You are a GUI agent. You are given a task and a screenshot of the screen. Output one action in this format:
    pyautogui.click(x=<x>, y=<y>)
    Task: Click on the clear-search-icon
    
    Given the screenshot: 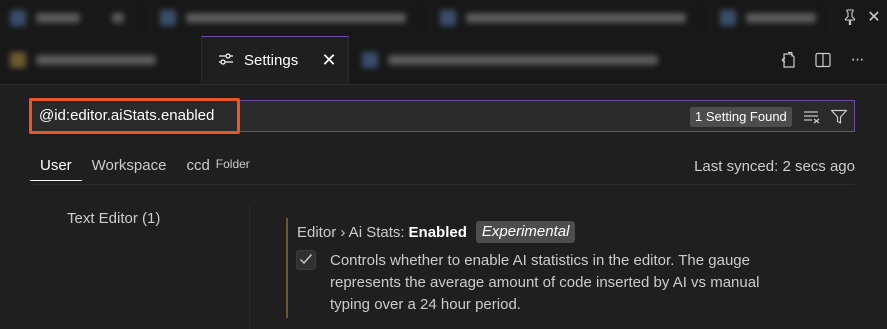 What is the action you would take?
    pyautogui.click(x=812, y=117)
    